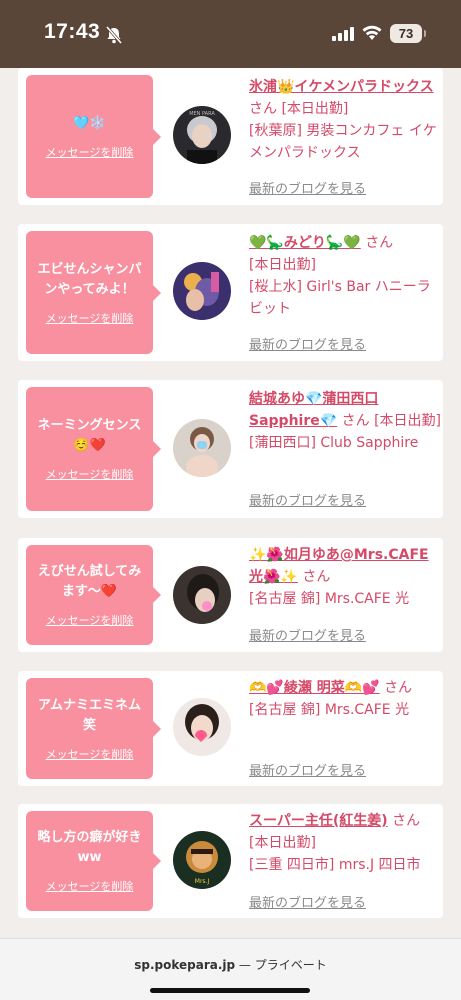 The height and width of the screenshot is (1000, 461). I want to click on message-text: 🩵❄️, so click(89, 123).